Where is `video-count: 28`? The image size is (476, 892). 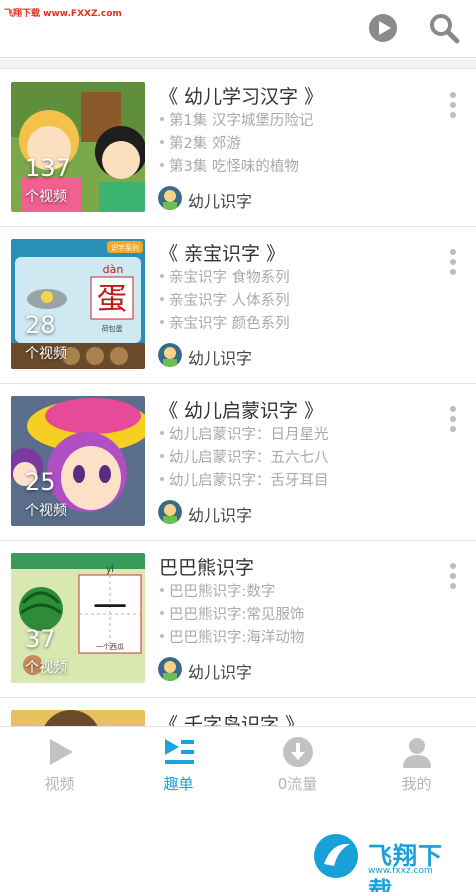
video-count: 28 is located at coordinates (40, 325).